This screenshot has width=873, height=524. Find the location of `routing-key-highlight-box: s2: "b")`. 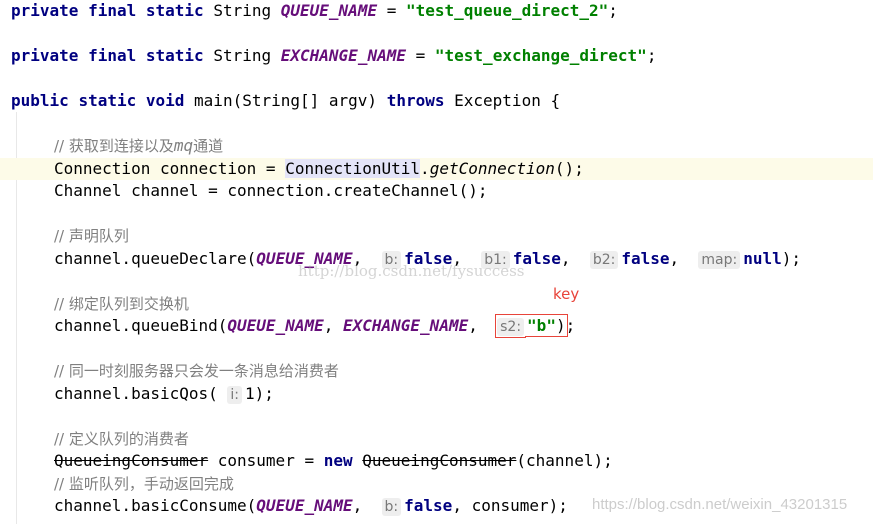

routing-key-highlight-box: s2: "b") is located at coordinates (531, 325).